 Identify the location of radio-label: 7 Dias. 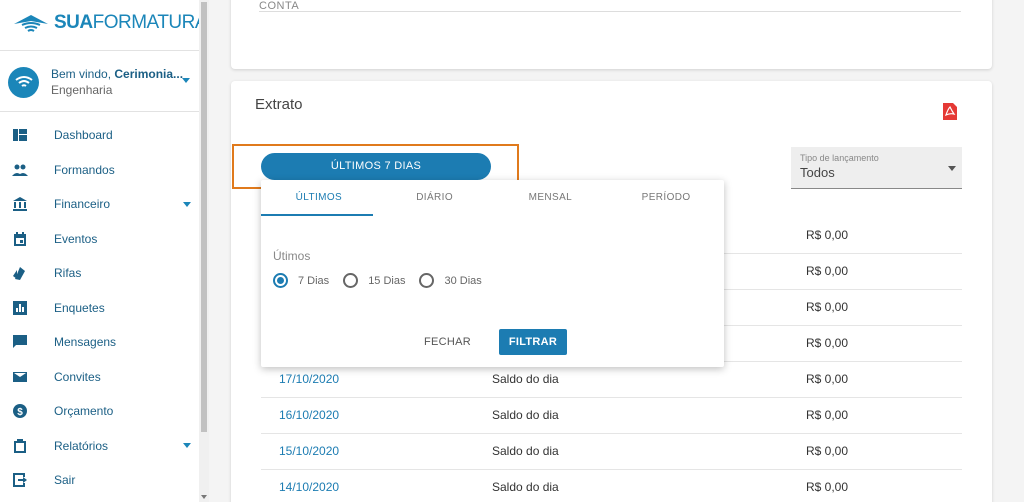
(314, 280).